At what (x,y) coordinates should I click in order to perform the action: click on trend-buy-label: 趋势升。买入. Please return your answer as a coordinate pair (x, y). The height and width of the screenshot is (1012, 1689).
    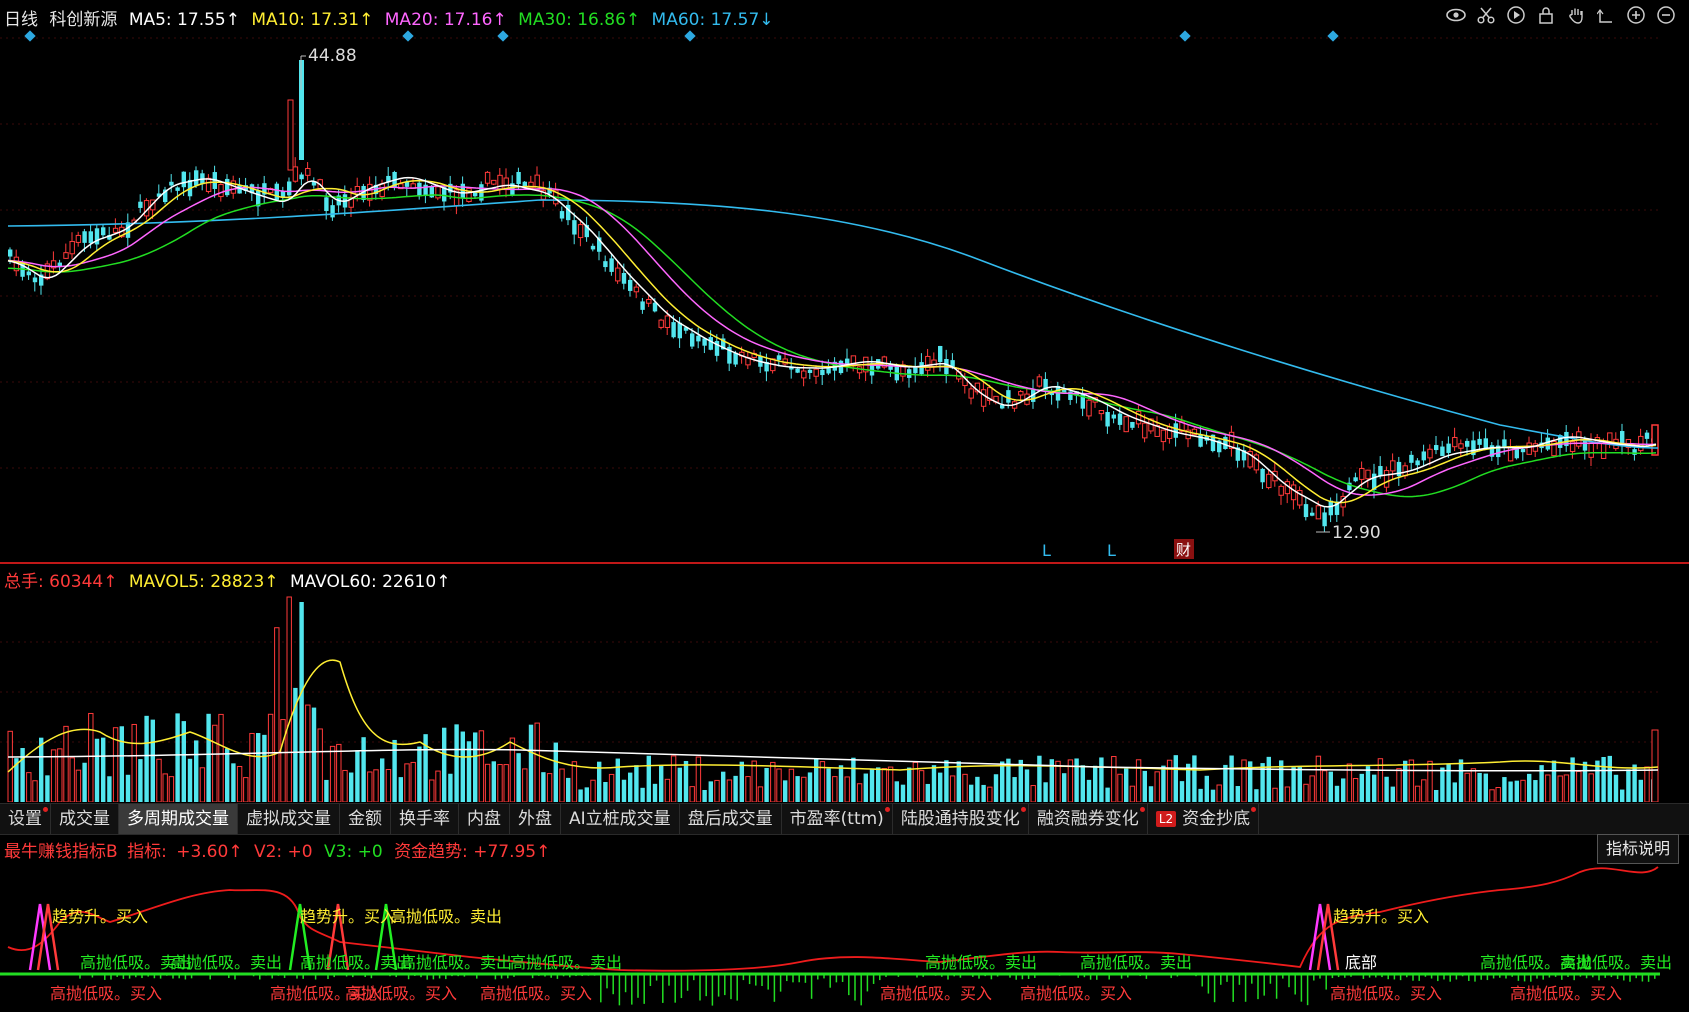
    Looking at the image, I should click on (348, 916).